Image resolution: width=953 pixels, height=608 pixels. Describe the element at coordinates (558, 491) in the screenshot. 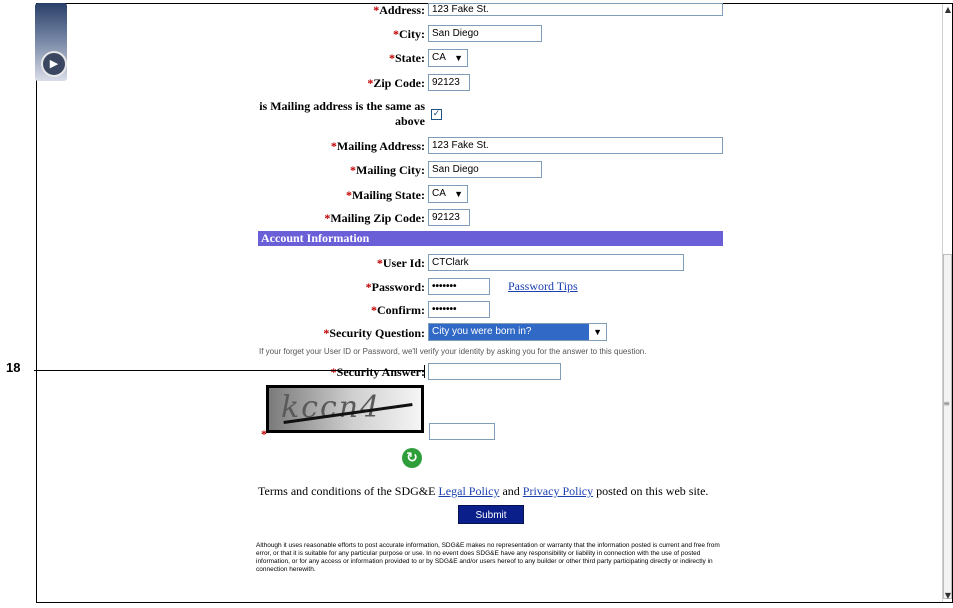

I see `privacy-policy-link: Privacy Policy` at that location.